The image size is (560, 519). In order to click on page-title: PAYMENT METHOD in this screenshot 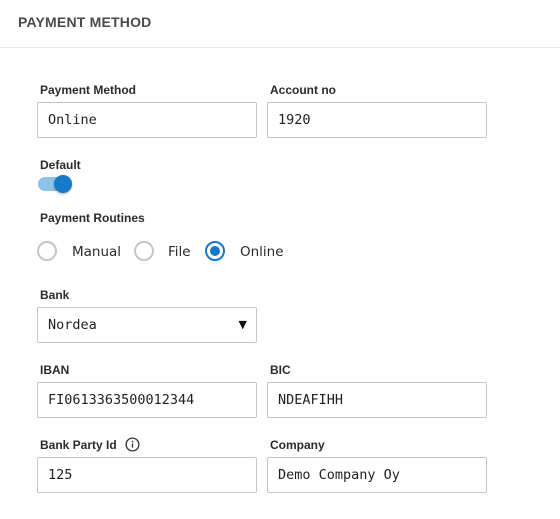, I will do `click(85, 22)`.